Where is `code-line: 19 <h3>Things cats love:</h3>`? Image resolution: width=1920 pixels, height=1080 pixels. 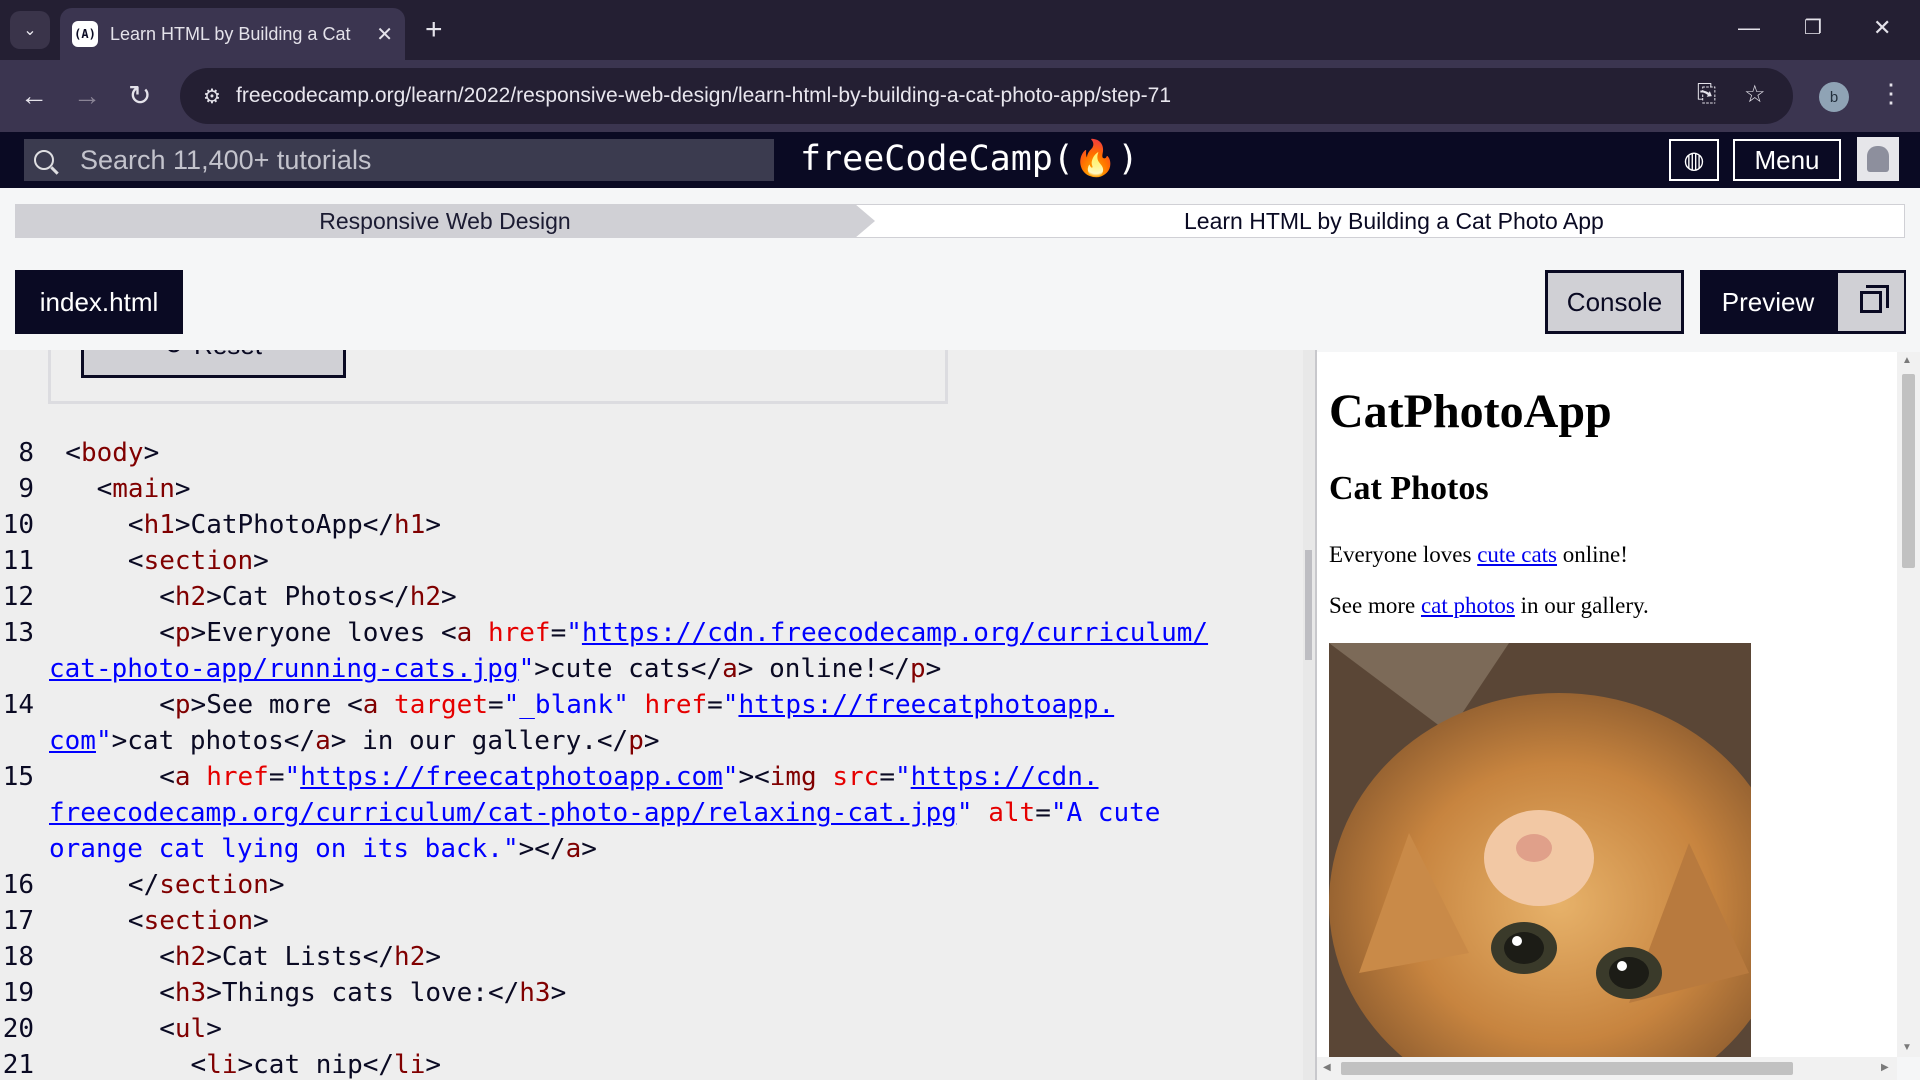
code-line: 19 <h3>Things cats love:</h3> is located at coordinates (604, 993).